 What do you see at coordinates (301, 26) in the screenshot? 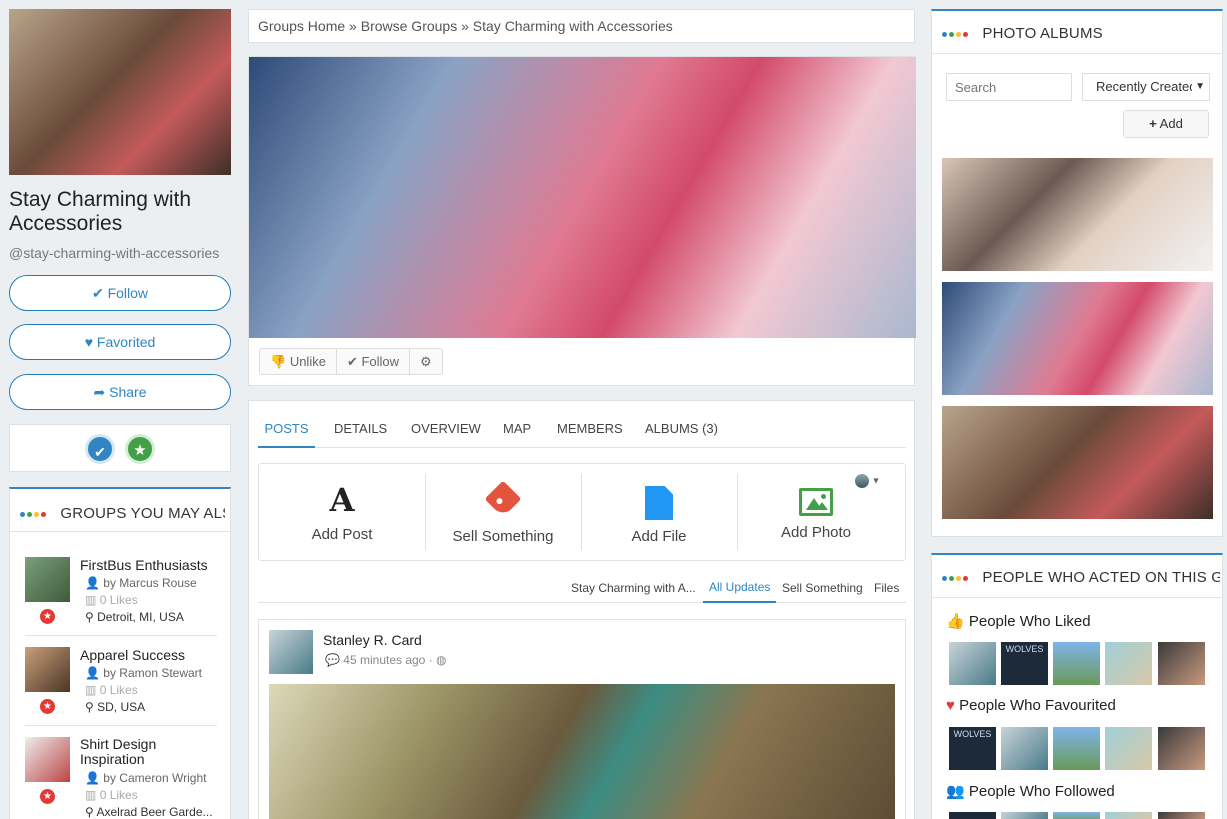
I see `breadcrumb-groups-home: Groups Home` at bounding box center [301, 26].